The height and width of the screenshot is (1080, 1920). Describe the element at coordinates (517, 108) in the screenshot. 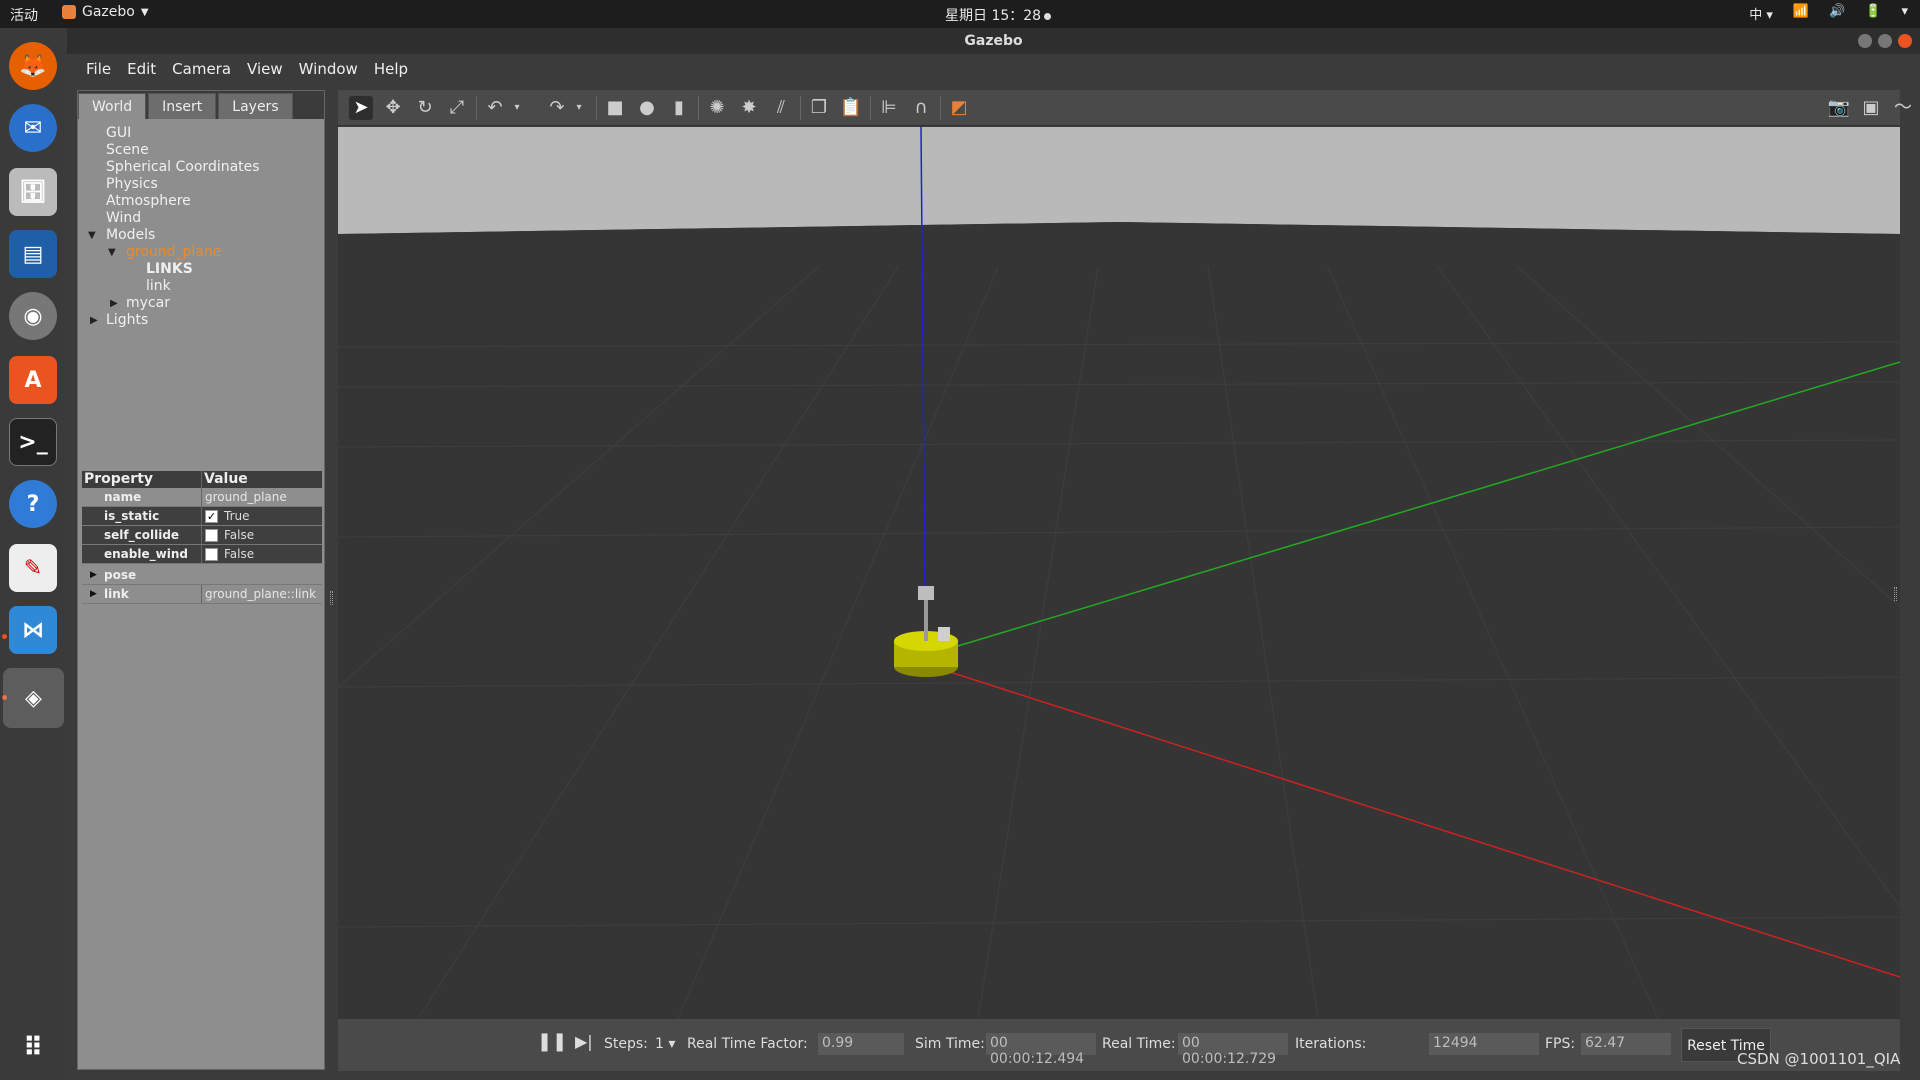

I see `undo-history-chevron-icon: ▾` at that location.